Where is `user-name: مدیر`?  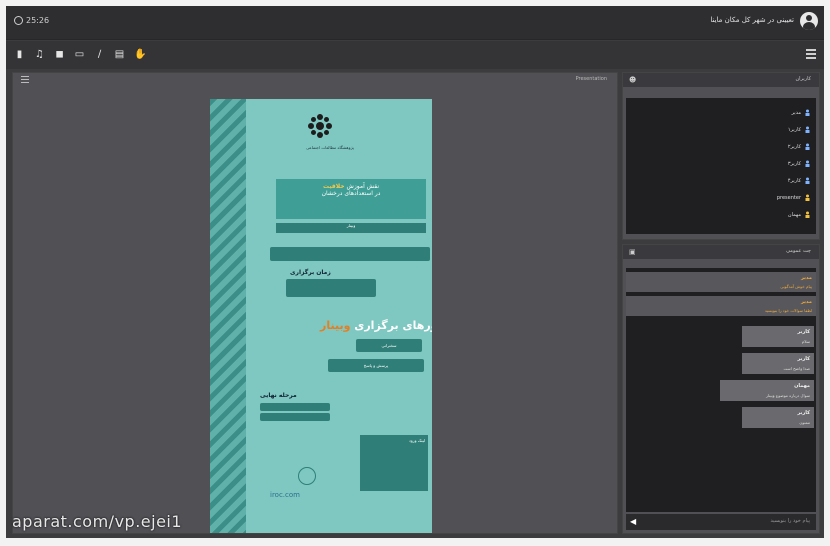 user-name: مدیر is located at coordinates (796, 112).